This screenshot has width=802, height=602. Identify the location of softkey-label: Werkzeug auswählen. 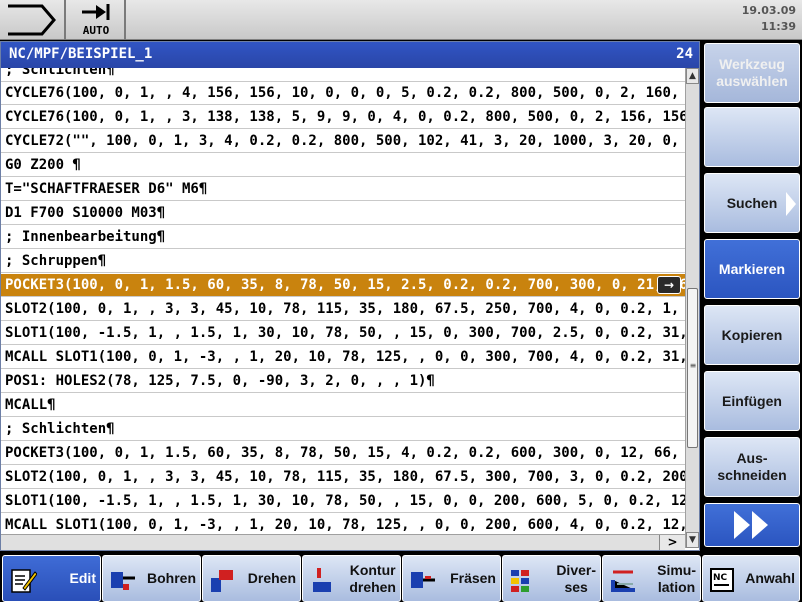
(752, 72).